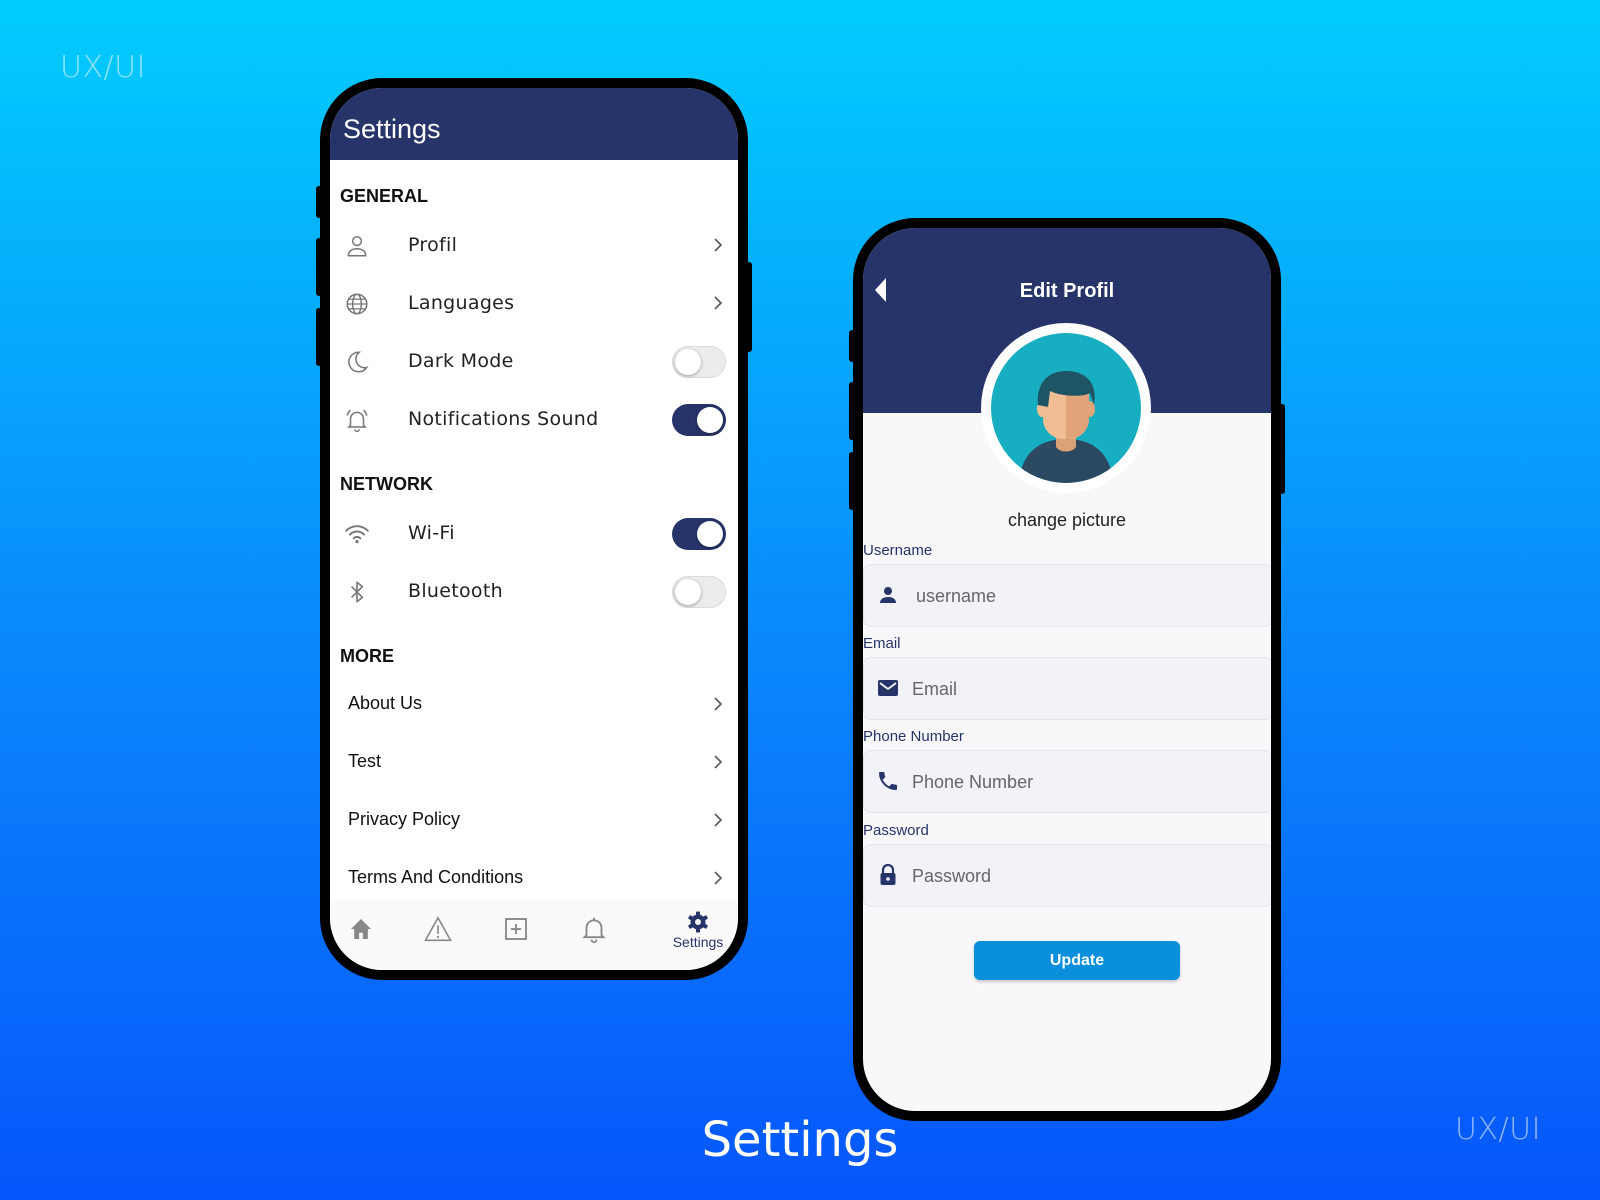 The width and height of the screenshot is (1600, 1200). What do you see at coordinates (431, 533) in the screenshot?
I see `settings-item-label: Wi-Fi` at bounding box center [431, 533].